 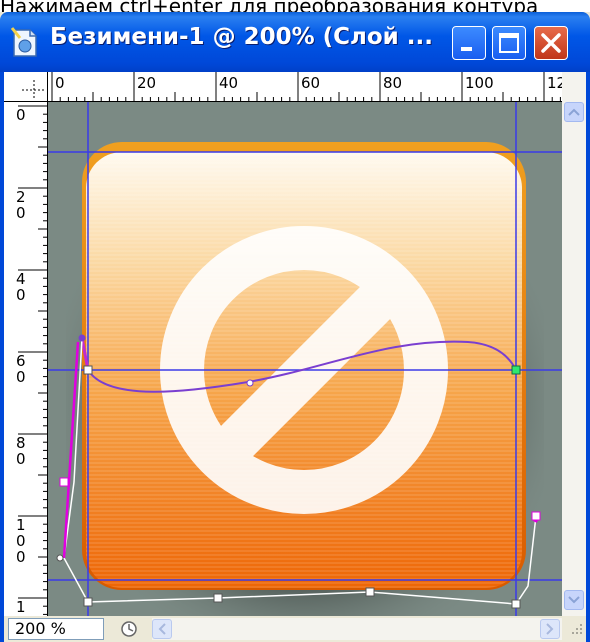 I want to click on status-bar: 200 %, so click(x=295, y=629).